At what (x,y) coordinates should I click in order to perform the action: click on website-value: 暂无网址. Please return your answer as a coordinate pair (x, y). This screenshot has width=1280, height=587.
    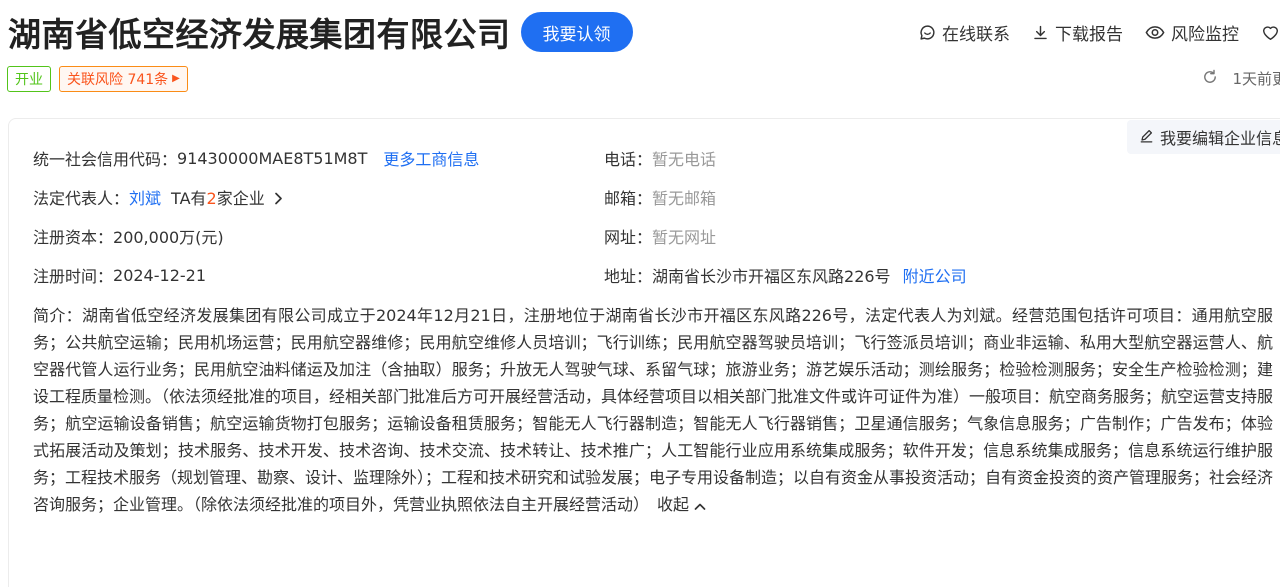
    Looking at the image, I should click on (684, 237).